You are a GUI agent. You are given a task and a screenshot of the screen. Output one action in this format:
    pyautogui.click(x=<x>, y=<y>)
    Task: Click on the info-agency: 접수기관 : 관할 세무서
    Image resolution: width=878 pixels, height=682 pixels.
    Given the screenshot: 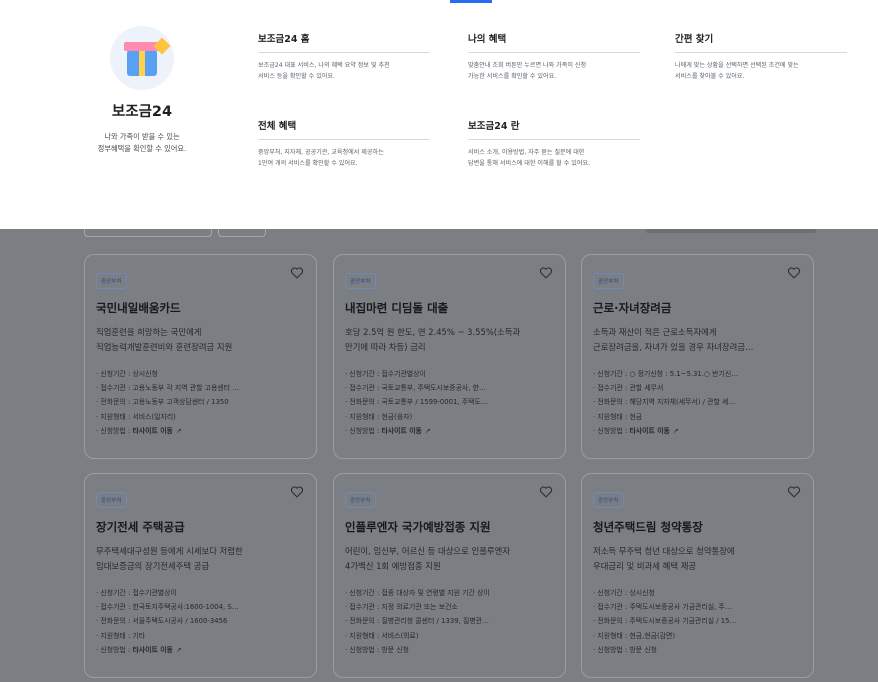 What is the action you would take?
    pyautogui.click(x=697, y=388)
    